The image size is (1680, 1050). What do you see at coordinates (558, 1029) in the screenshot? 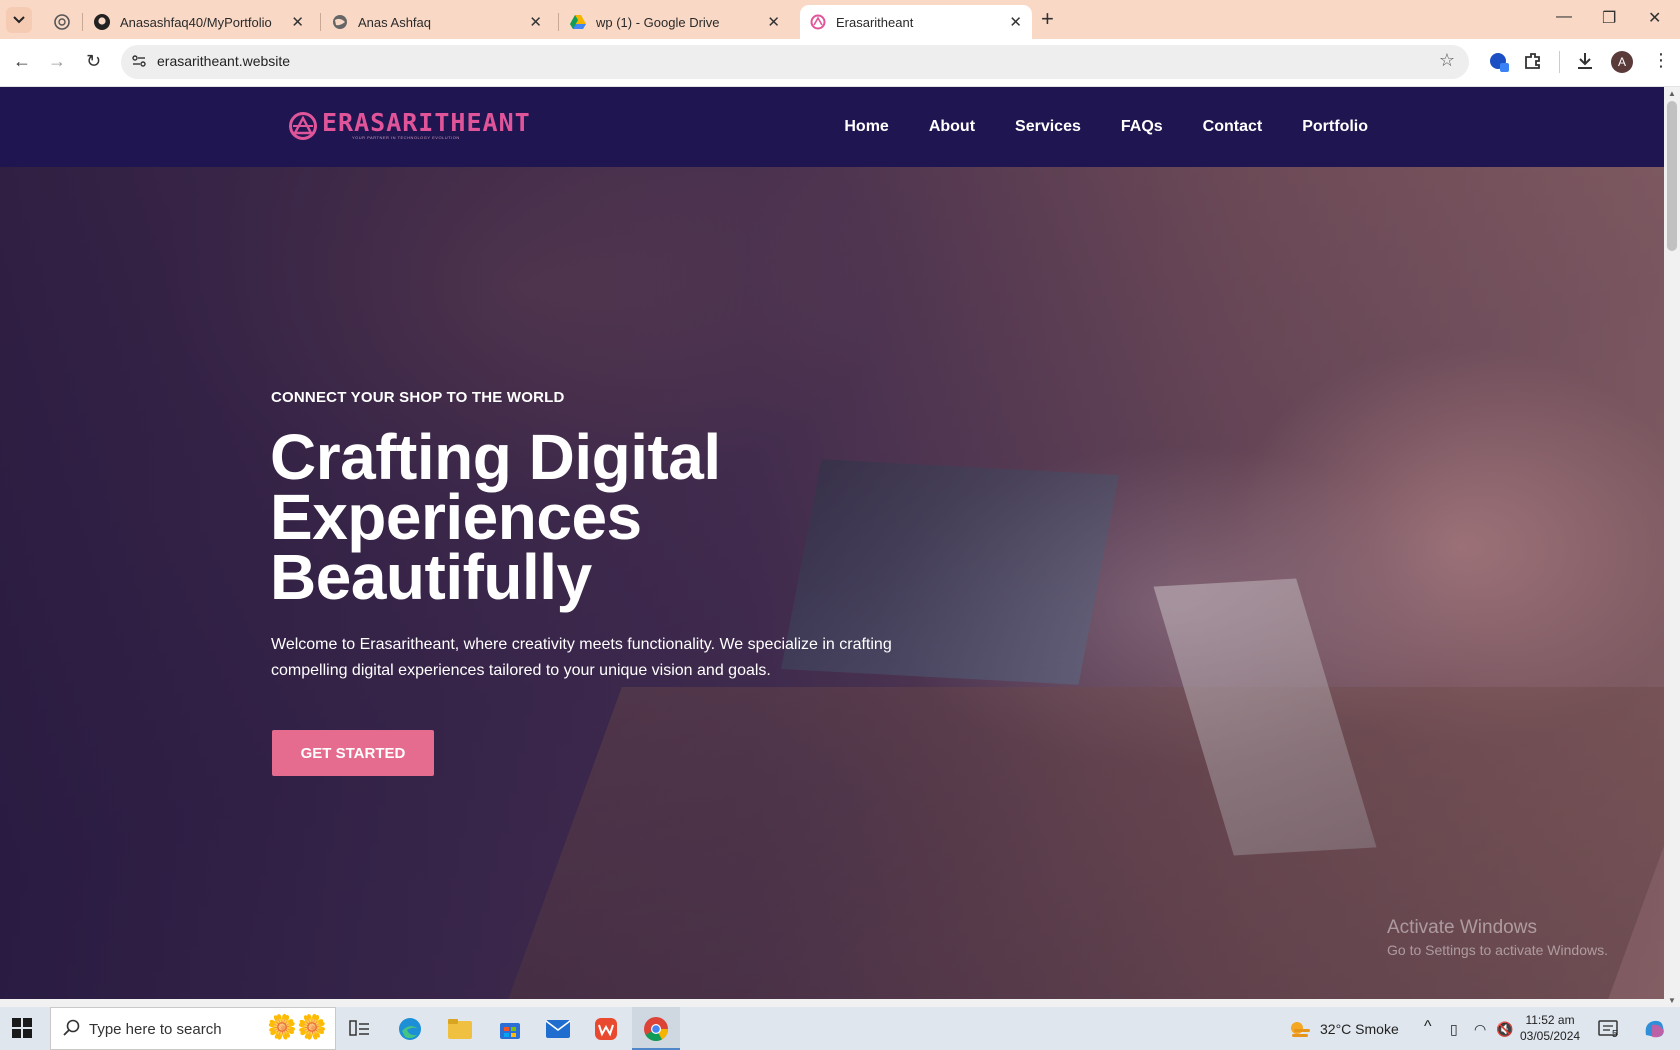
I see `mail-icon` at bounding box center [558, 1029].